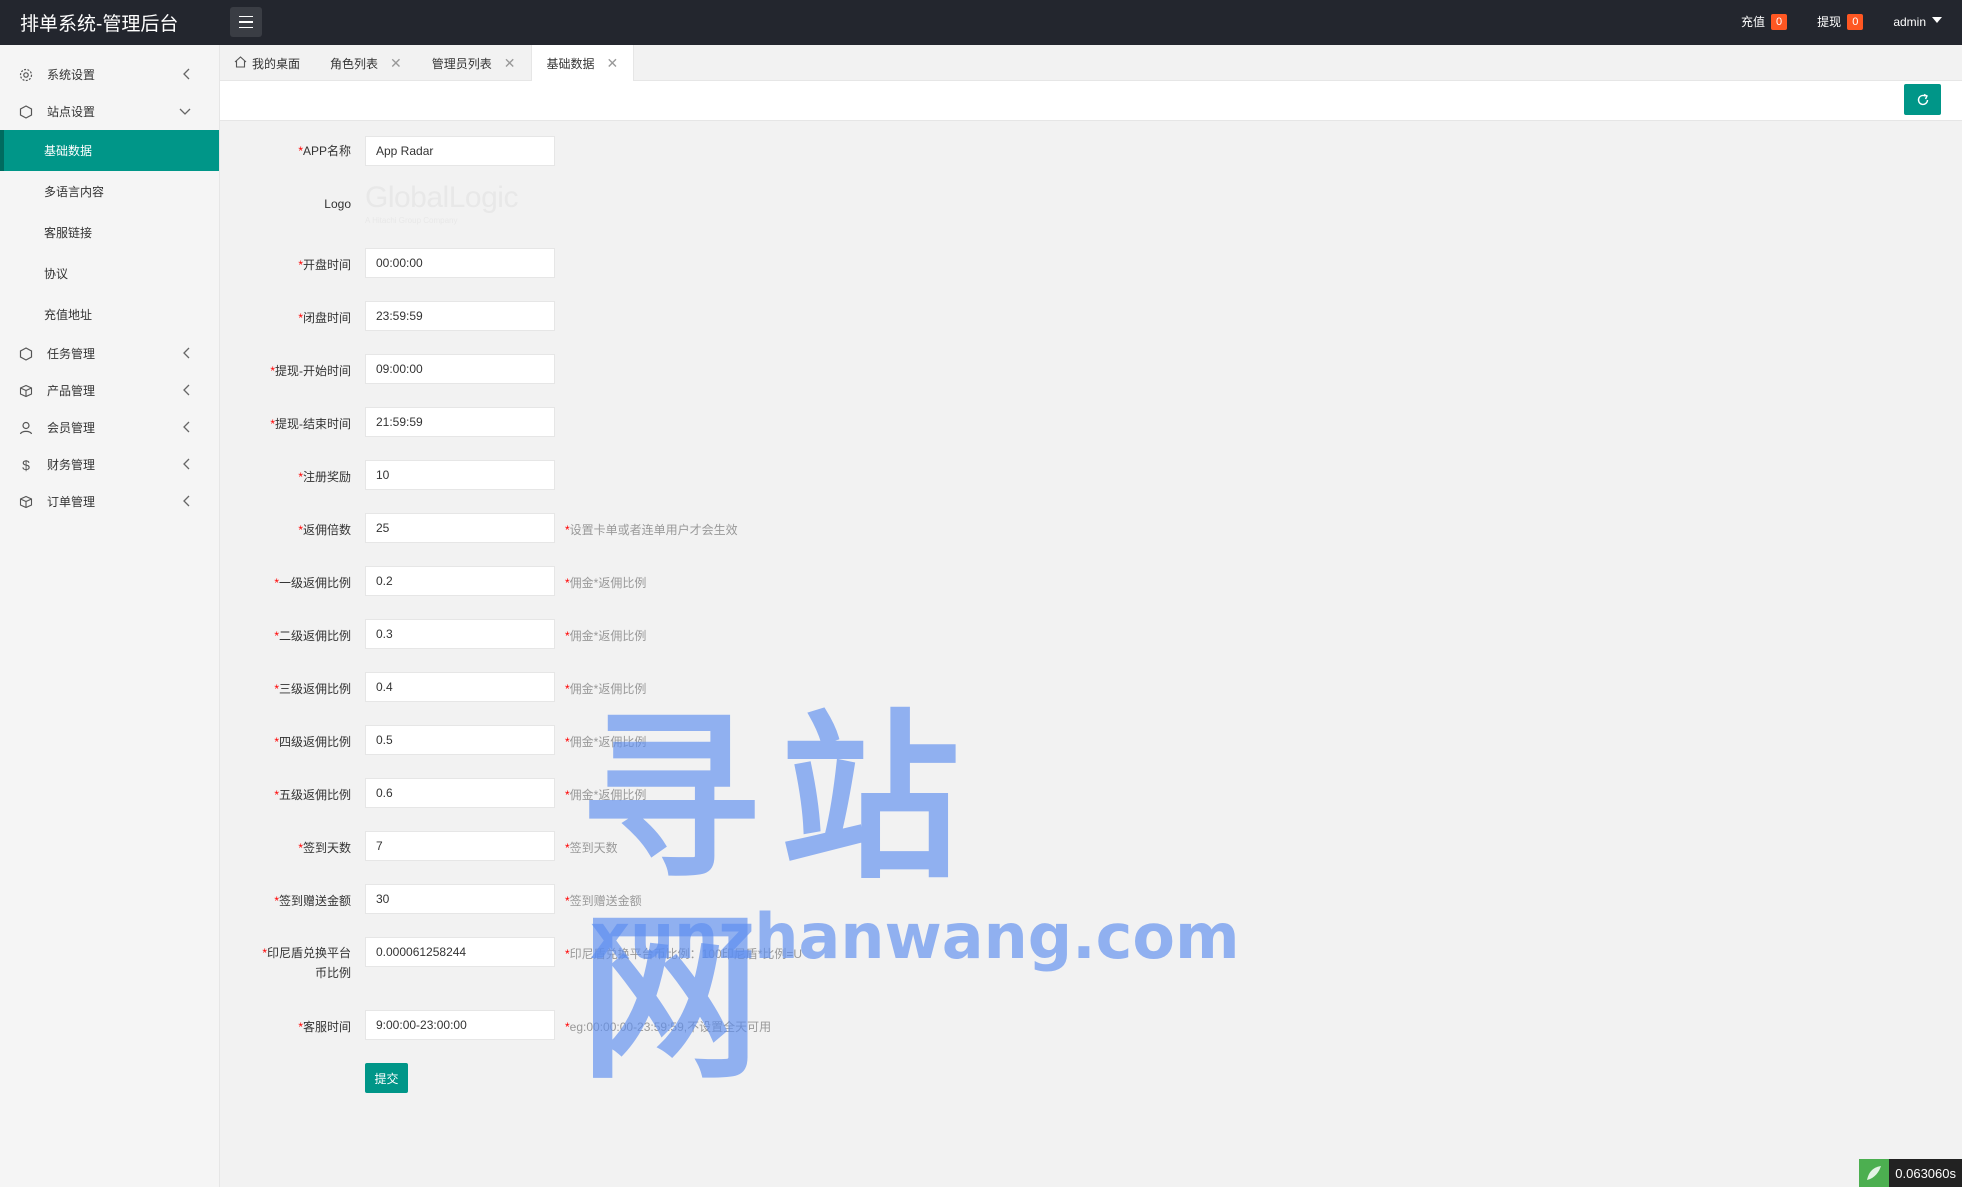 Image resolution: width=1962 pixels, height=1187 pixels. Describe the element at coordinates (337, 204) in the screenshot. I see `field-label: Logo` at that location.